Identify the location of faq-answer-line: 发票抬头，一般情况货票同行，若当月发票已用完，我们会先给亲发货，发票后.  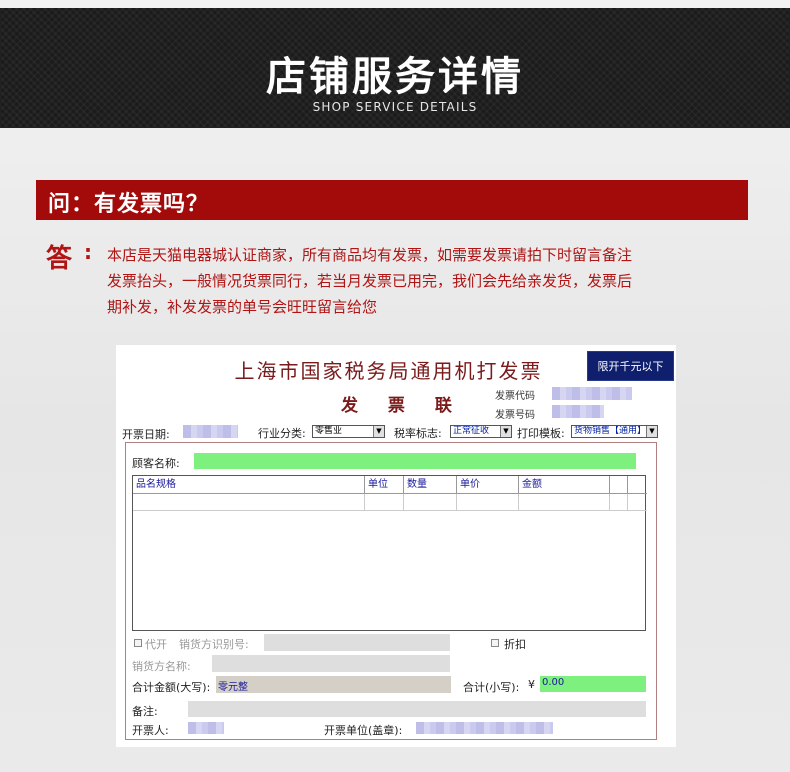
(370, 281).